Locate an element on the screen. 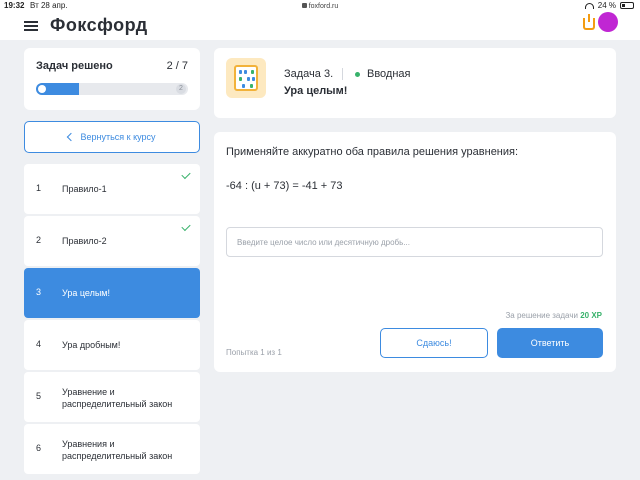  task-title: Ура целым! is located at coordinates (316, 91).